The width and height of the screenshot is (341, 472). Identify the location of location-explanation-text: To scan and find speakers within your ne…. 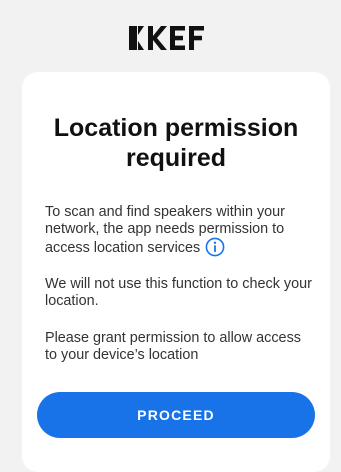
(165, 230).